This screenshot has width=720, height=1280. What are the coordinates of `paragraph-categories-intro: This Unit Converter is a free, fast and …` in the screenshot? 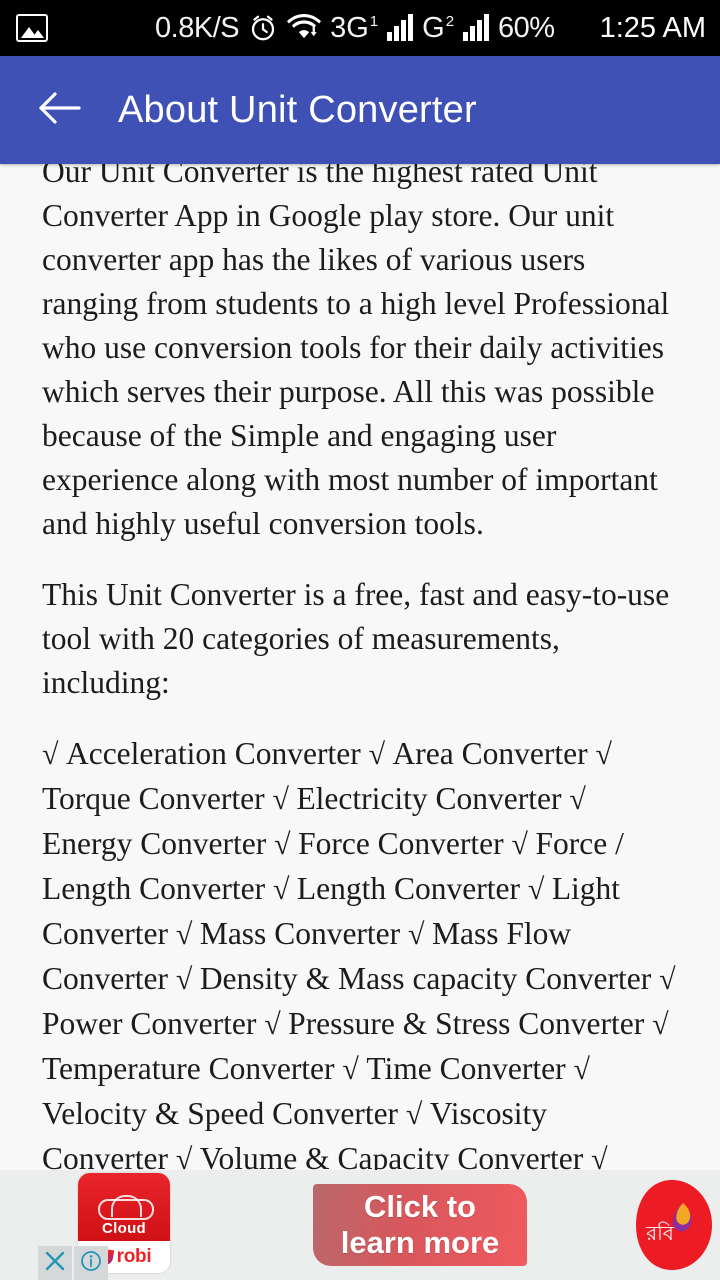 It's located at (356, 638).